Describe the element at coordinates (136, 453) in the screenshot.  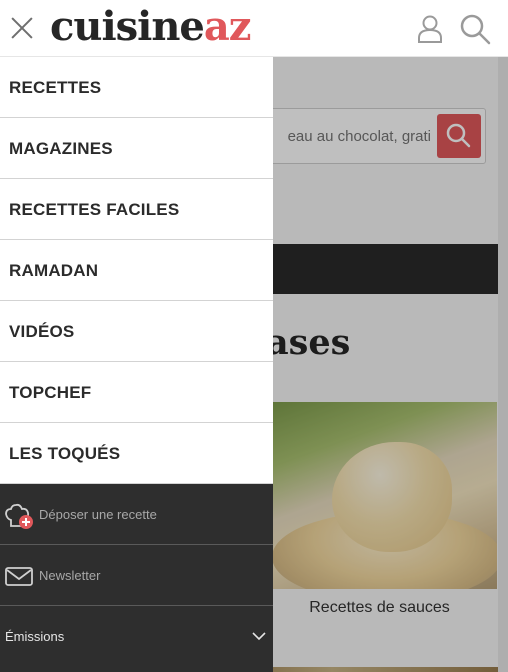
I see `menu-item-les-toques: LES TOQUÉS` at that location.